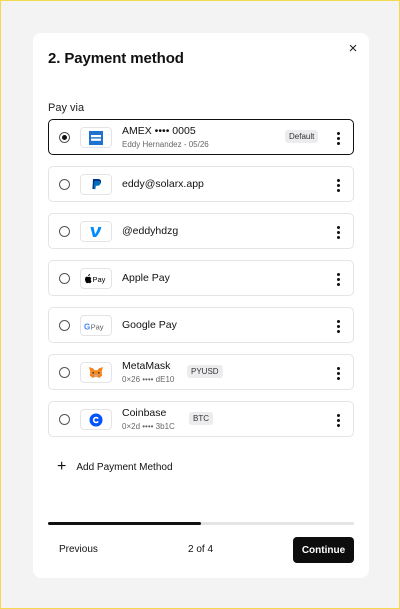 The height and width of the screenshot is (609, 400). I want to click on continue-button: Continue, so click(323, 550).